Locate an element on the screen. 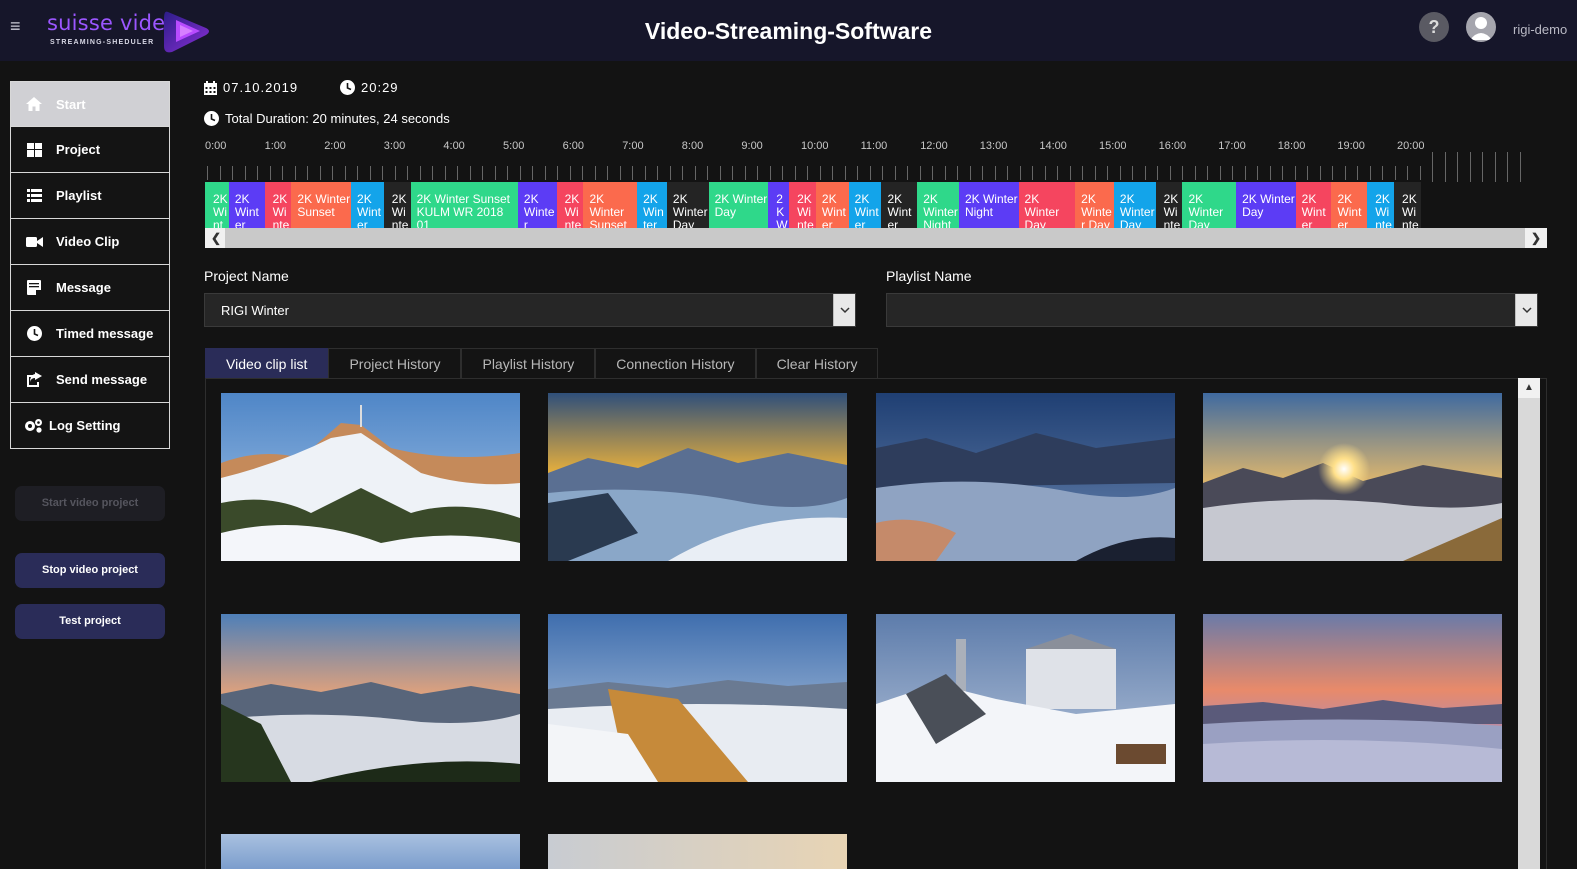 The height and width of the screenshot is (869, 1577). timeline-clip: 2K Winter Sunset KULM WR 2018 01 is located at coordinates (464, 205).